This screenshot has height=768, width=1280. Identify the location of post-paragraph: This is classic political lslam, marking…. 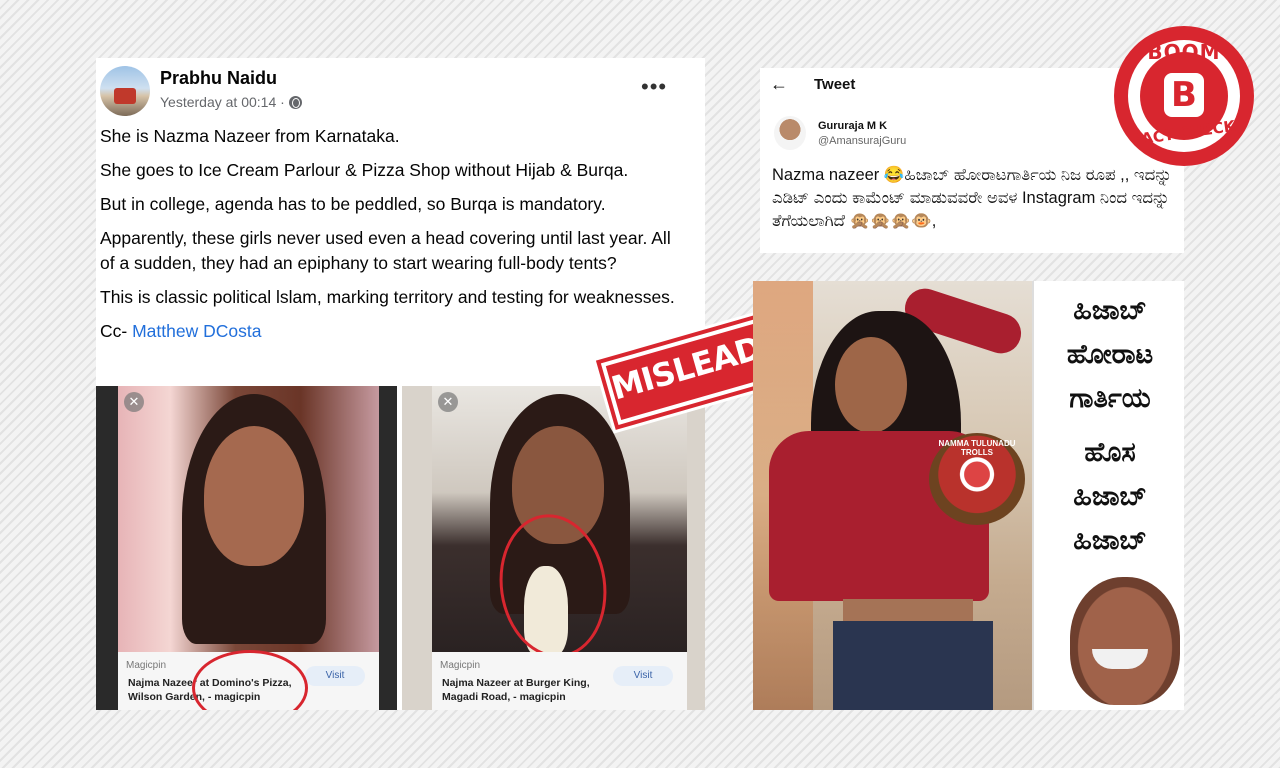
(387, 297).